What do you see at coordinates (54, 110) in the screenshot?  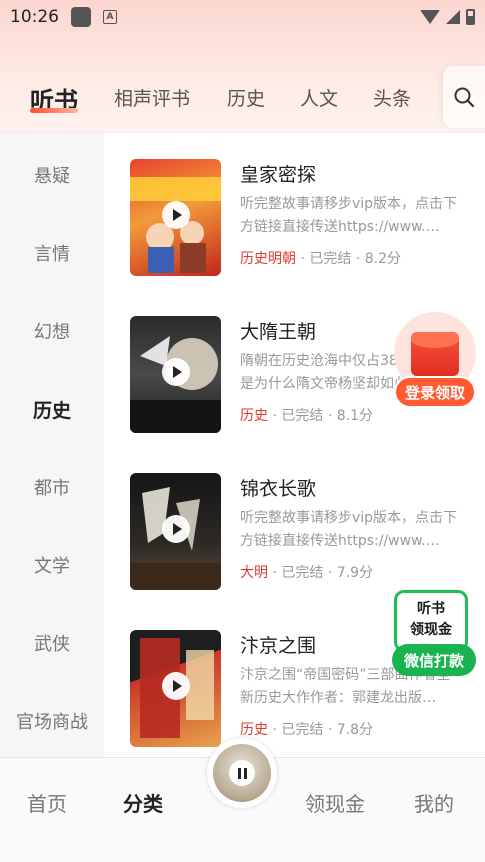 I see `tab-active-indicator` at bounding box center [54, 110].